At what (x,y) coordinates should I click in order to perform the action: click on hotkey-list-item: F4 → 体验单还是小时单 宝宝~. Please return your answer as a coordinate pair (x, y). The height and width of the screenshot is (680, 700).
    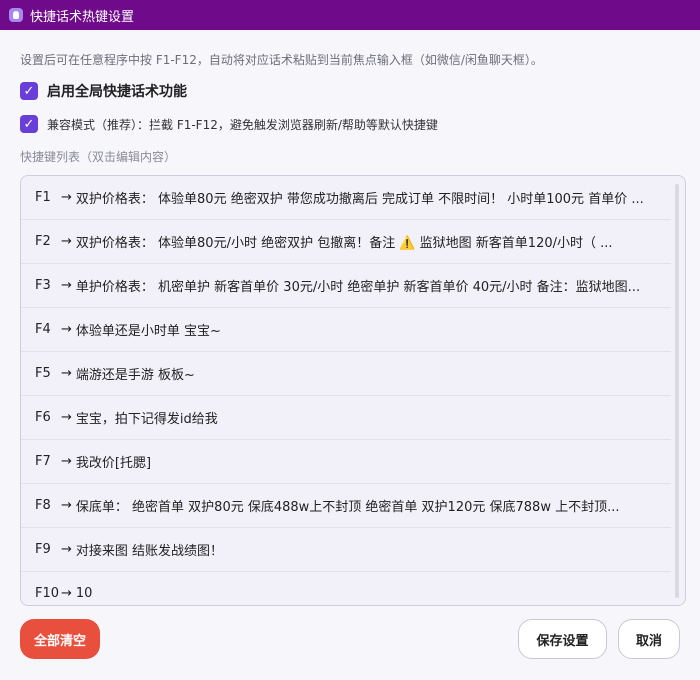
    Looking at the image, I should click on (346, 330).